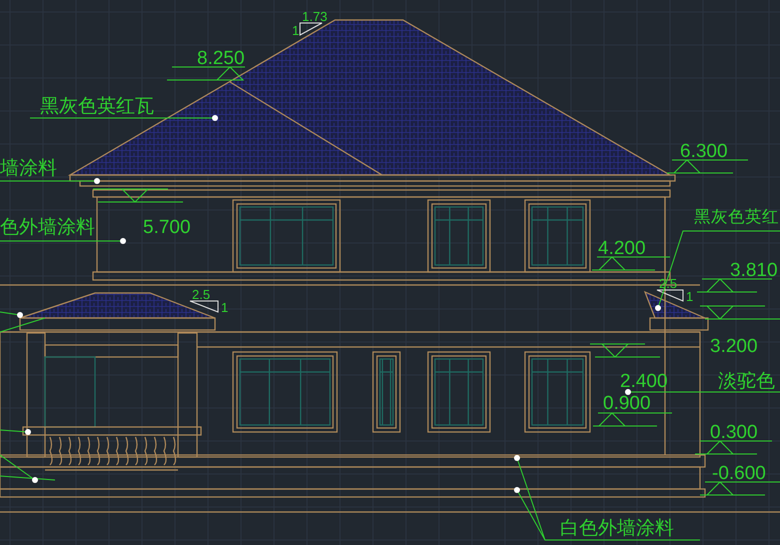 Image resolution: width=780 pixels, height=545 pixels. Describe the element at coordinates (704, 151) in the screenshot. I see `elevation-label: 6.300` at that location.